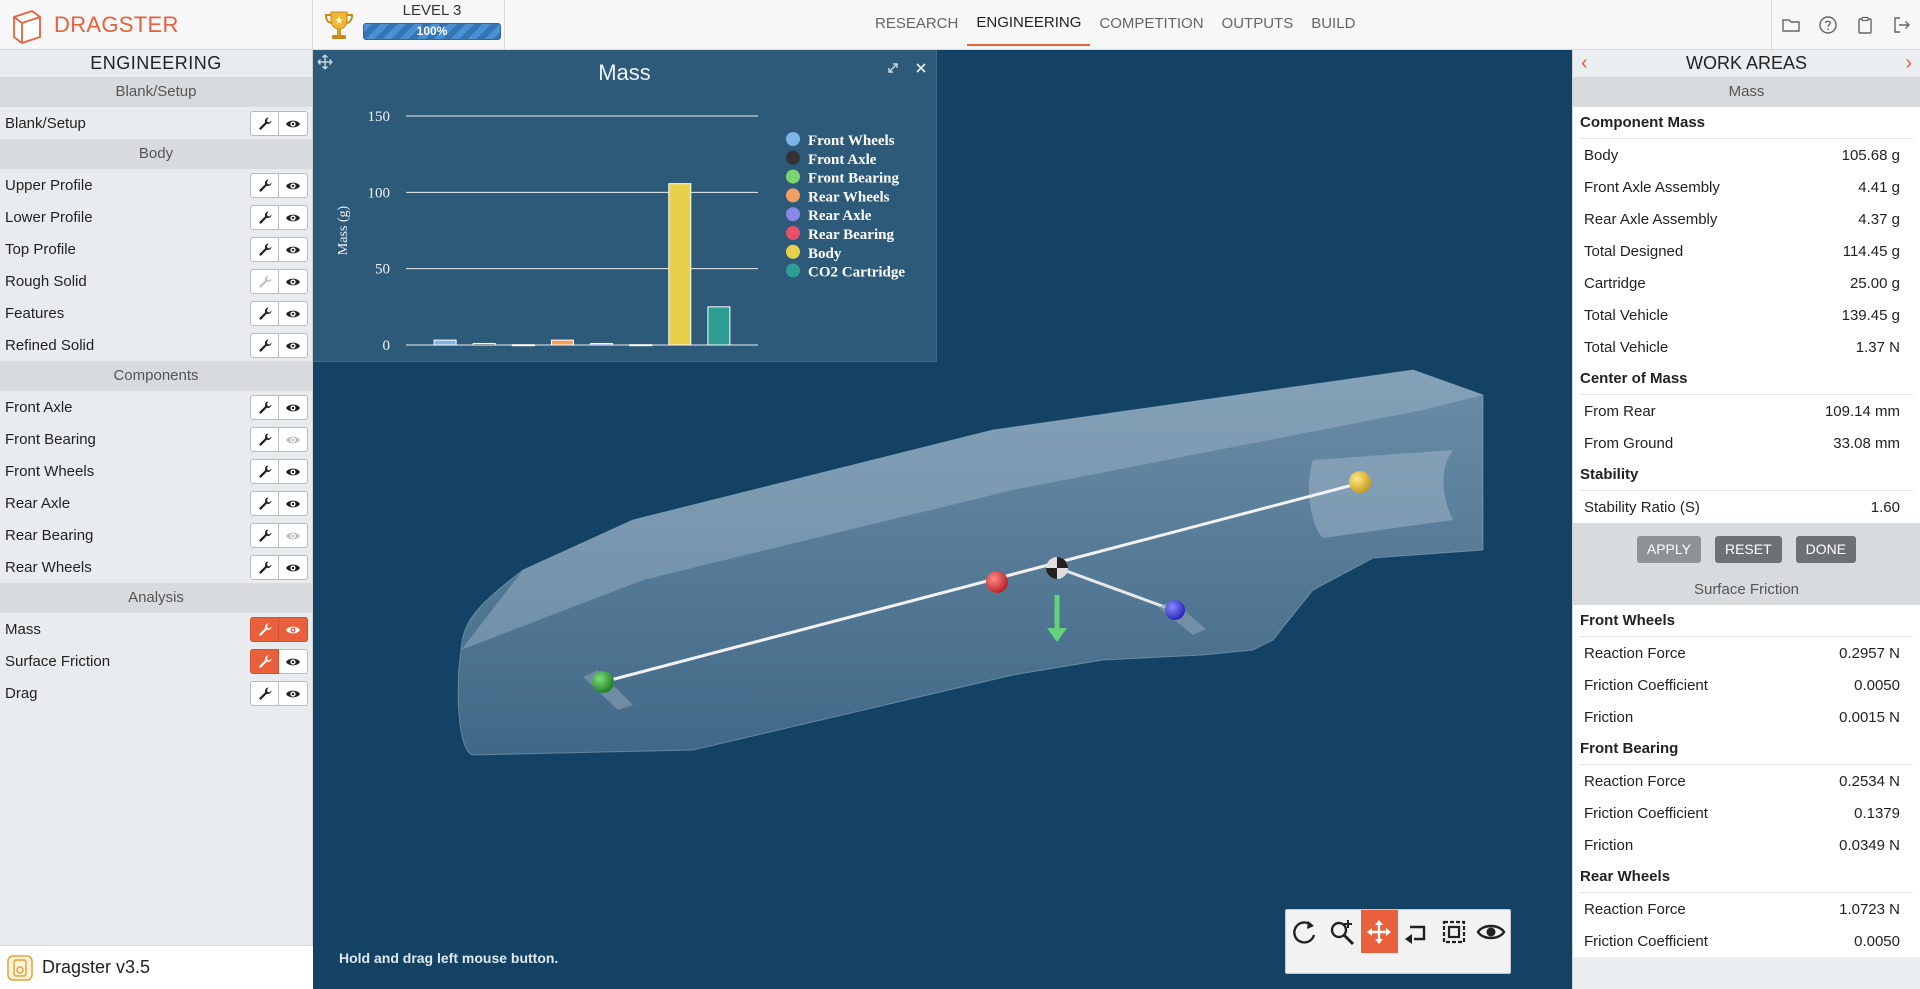 This screenshot has height=989, width=1920. What do you see at coordinates (1341, 931) in the screenshot?
I see `zoom-button` at bounding box center [1341, 931].